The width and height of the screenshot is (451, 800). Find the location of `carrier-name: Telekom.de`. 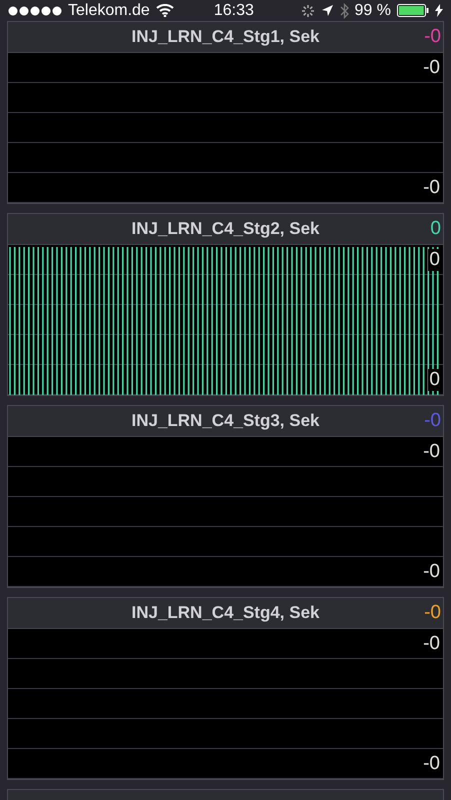

carrier-name: Telekom.de is located at coordinates (109, 11).